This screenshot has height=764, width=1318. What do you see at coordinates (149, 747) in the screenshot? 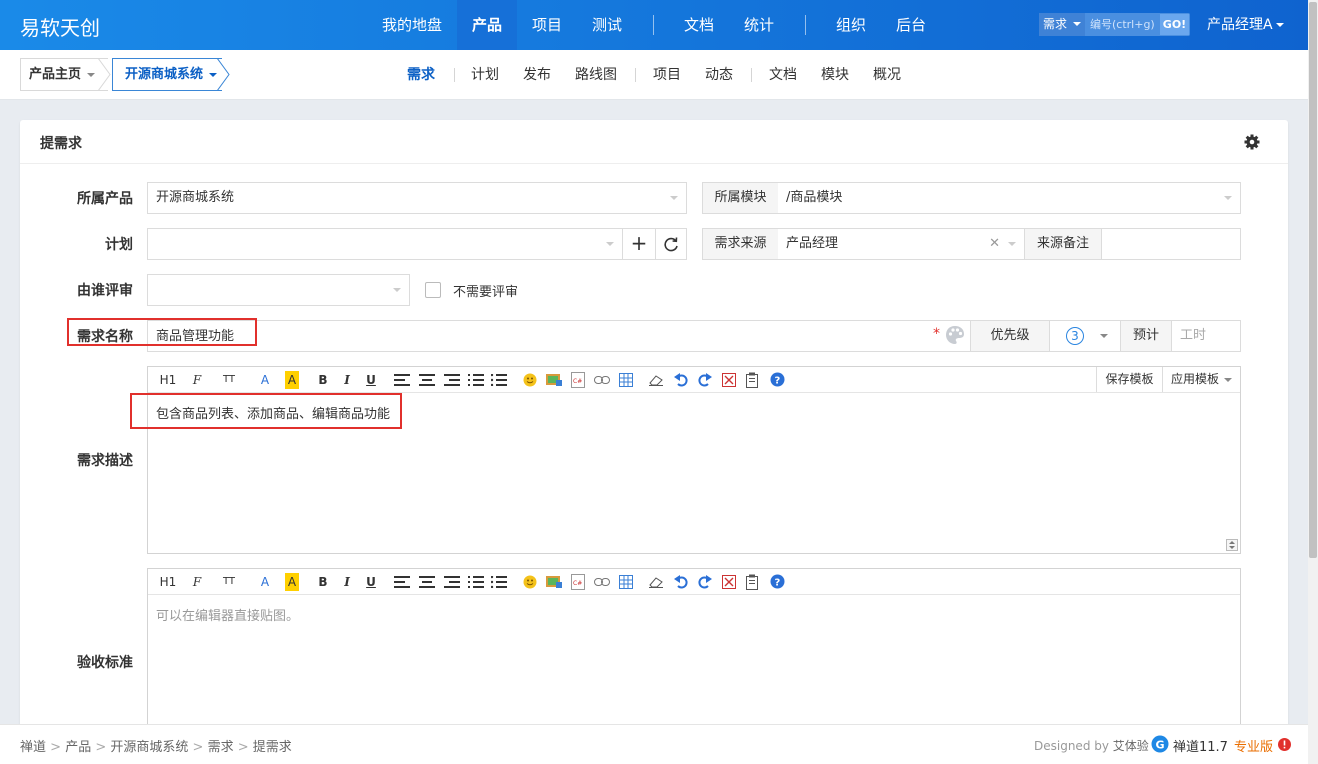
I see `footer-crumb: 开源商城系统` at bounding box center [149, 747].